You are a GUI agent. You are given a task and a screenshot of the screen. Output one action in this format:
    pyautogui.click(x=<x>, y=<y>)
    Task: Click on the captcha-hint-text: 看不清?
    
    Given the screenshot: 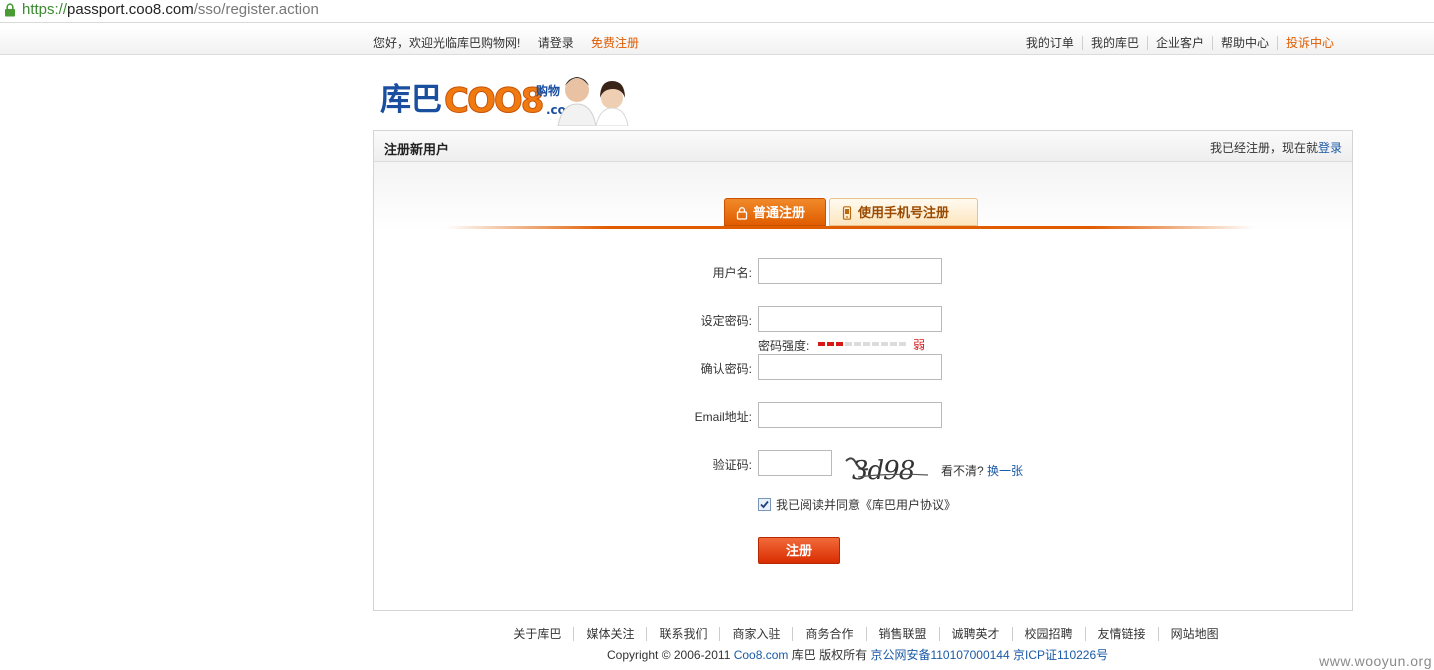 What is the action you would take?
    pyautogui.click(x=962, y=471)
    